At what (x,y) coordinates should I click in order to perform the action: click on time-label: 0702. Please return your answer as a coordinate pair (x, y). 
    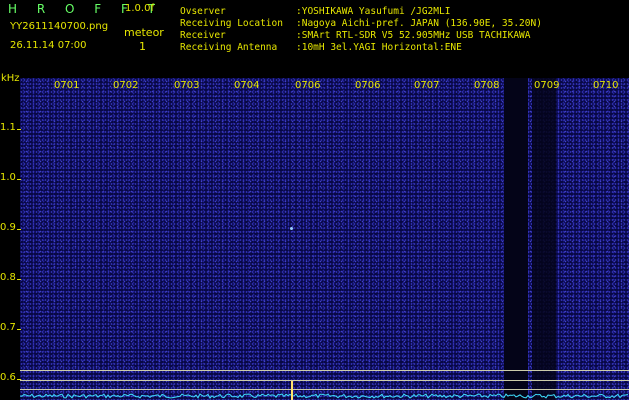
    Looking at the image, I should click on (126, 85).